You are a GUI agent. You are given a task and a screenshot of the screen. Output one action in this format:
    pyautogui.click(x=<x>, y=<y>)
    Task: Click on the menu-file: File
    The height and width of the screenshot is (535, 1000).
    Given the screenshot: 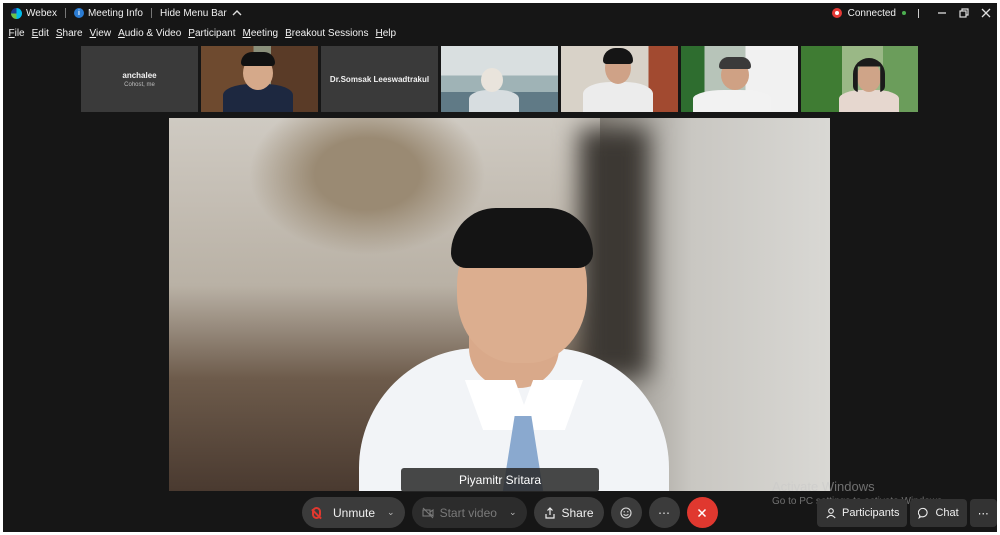 What is the action you would take?
    pyautogui.click(x=16, y=34)
    